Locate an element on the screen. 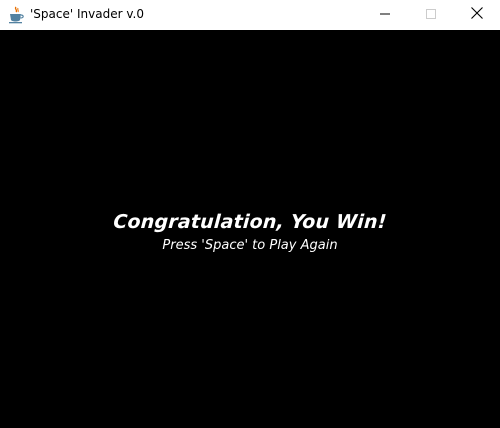  maximize-button is located at coordinates (431, 15).